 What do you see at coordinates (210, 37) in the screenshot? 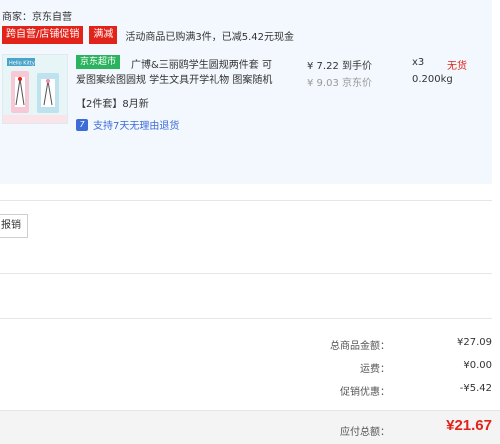
I see `promo-description: 活动商品已购满3件，已减5.42元现金` at bounding box center [210, 37].